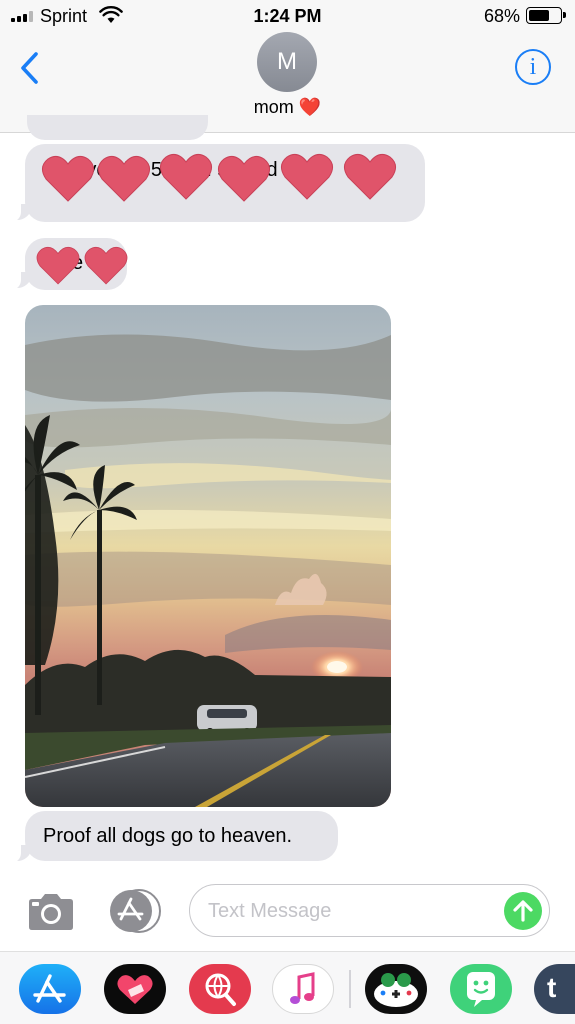 The image size is (575, 1024). I want to click on message-text: Proof all dogs go to heaven., so click(168, 836).